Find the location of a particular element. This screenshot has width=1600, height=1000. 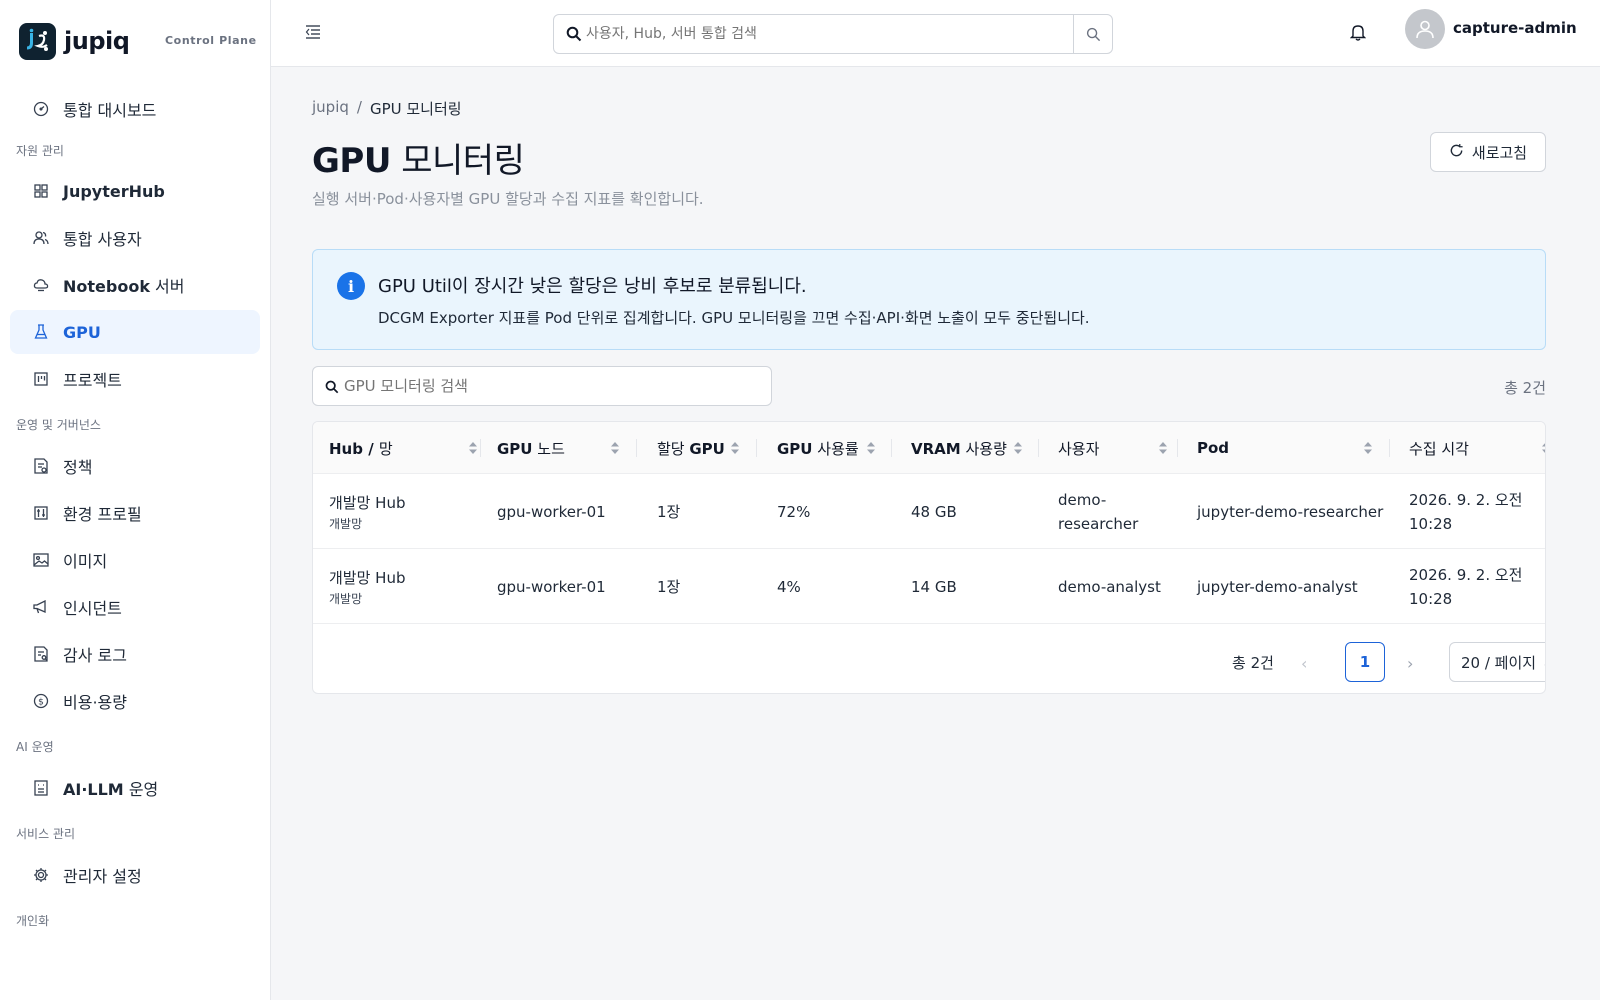

column-header-vram: VRAM 사용량 is located at coordinates (975, 448).